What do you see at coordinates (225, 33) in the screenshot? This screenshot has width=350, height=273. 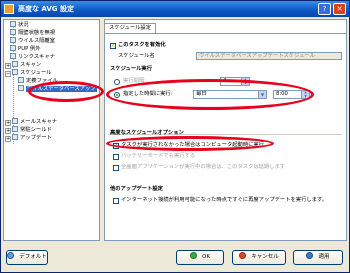 I see `tab-divider` at bounding box center [225, 33].